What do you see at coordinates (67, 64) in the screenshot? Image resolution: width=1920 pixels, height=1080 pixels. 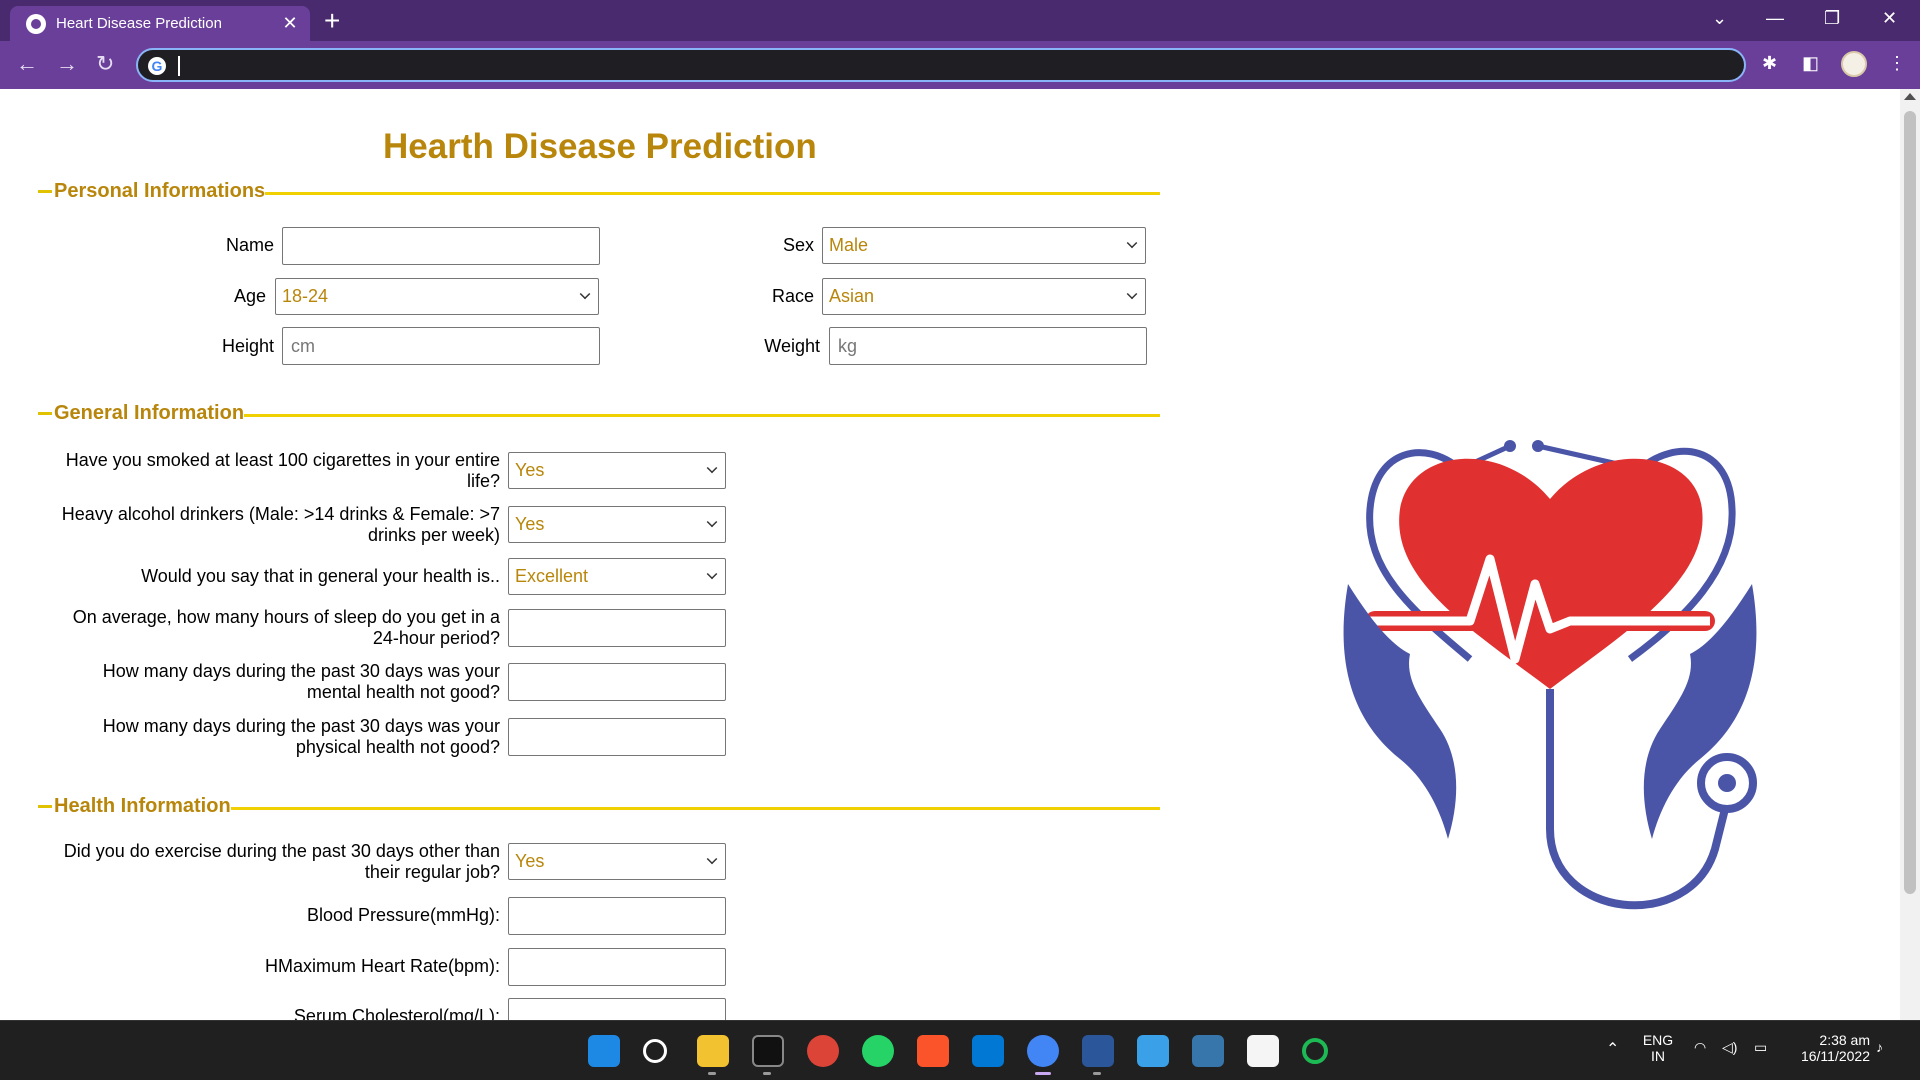 I see `forward-arrow-icon: →` at bounding box center [67, 64].